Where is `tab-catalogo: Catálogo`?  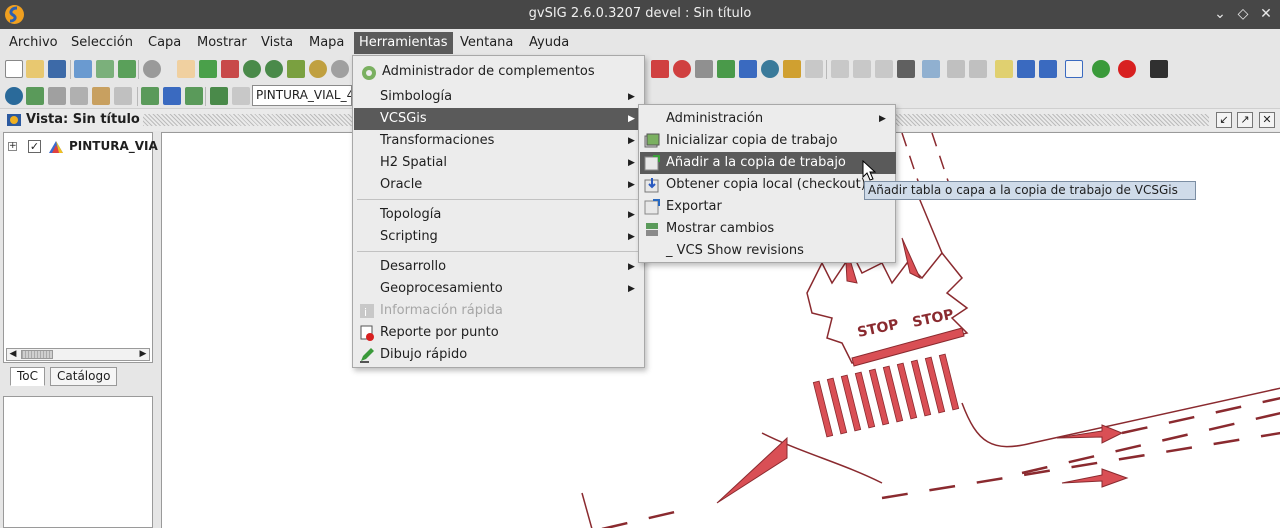 tab-catalogo: Catálogo is located at coordinates (84, 376).